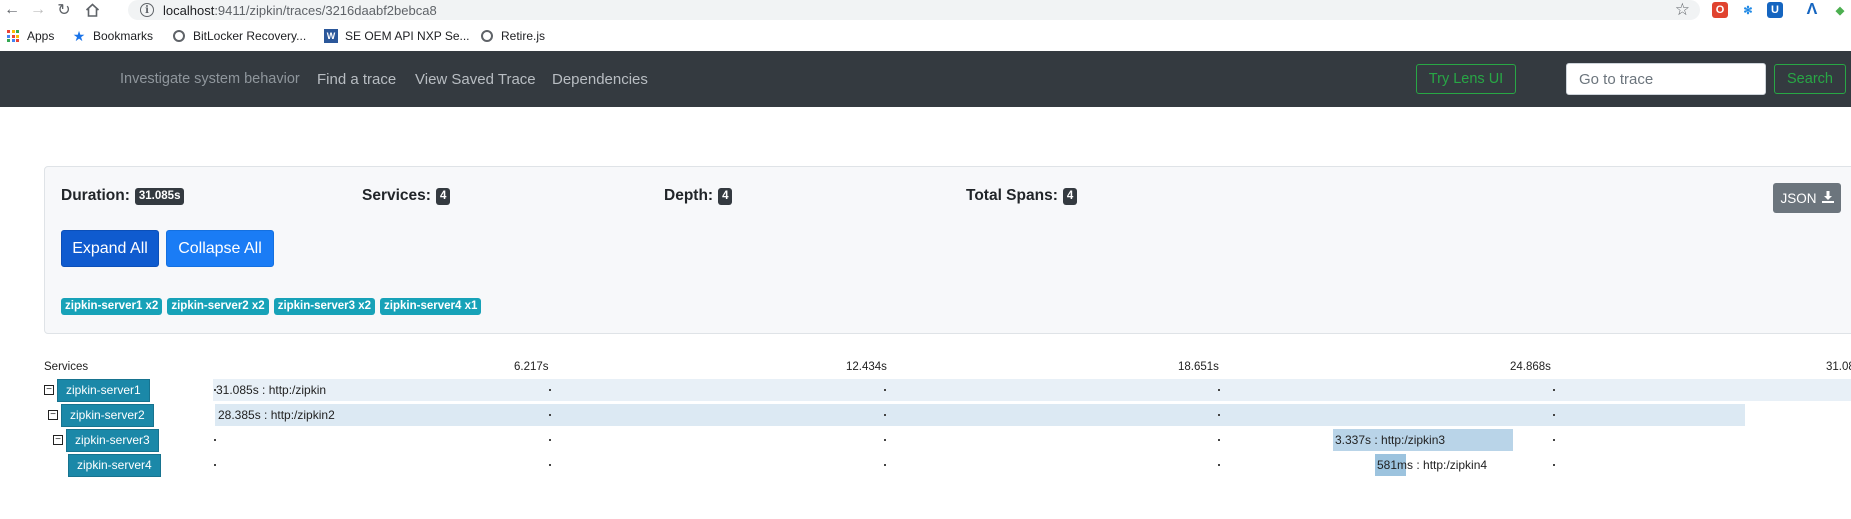  What do you see at coordinates (600, 80) in the screenshot?
I see `nav-dependencies: Dependencies` at bounding box center [600, 80].